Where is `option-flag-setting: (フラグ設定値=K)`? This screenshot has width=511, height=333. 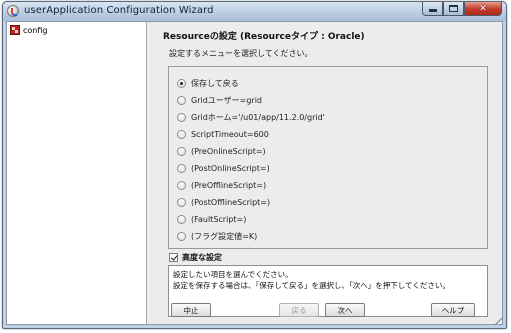
option-flag-setting: (フラグ設定値=K) is located at coordinates (217, 236).